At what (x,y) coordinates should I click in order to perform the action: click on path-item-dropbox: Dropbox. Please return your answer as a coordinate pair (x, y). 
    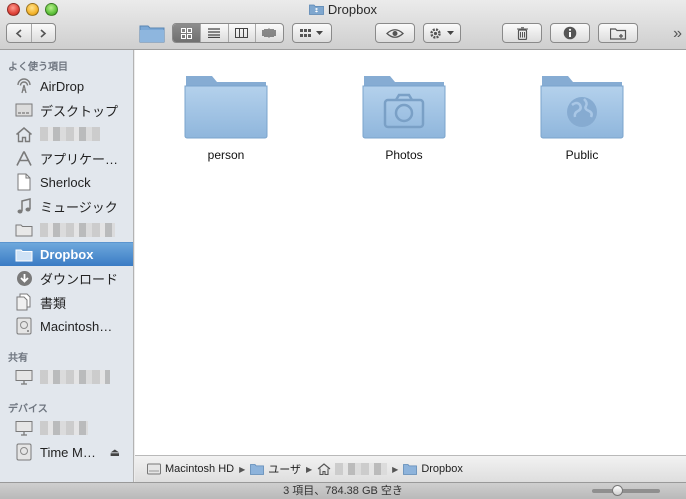
    Looking at the image, I should click on (433, 469).